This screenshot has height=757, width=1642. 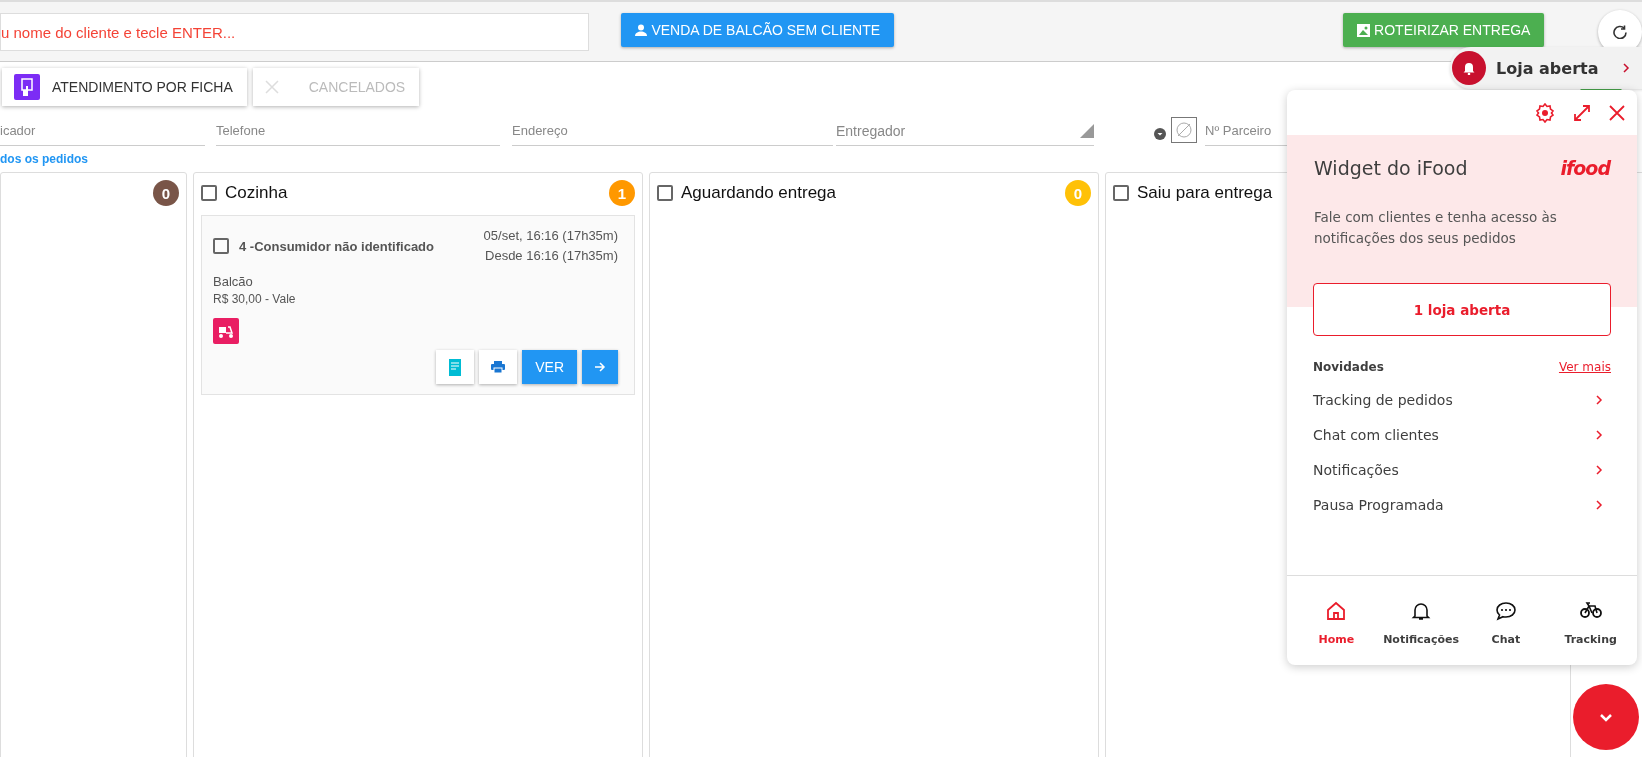 I want to click on nav-tab: Chat, so click(x=1506, y=623).